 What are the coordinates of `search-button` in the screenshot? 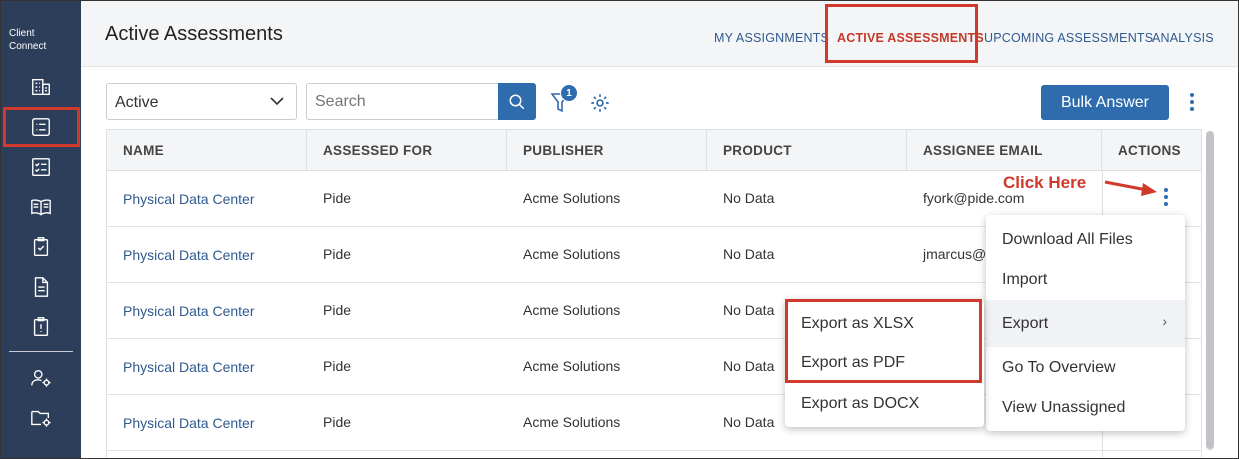 It's located at (517, 101).